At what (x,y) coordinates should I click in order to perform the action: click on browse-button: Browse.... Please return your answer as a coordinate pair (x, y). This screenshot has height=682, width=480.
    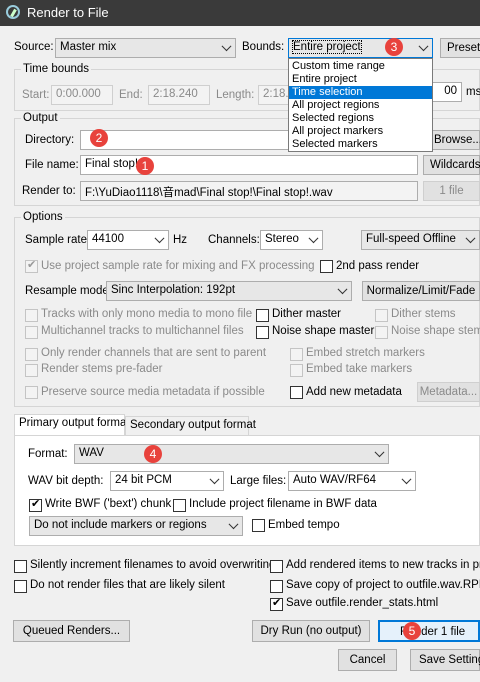
    Looking at the image, I should click on (455, 140).